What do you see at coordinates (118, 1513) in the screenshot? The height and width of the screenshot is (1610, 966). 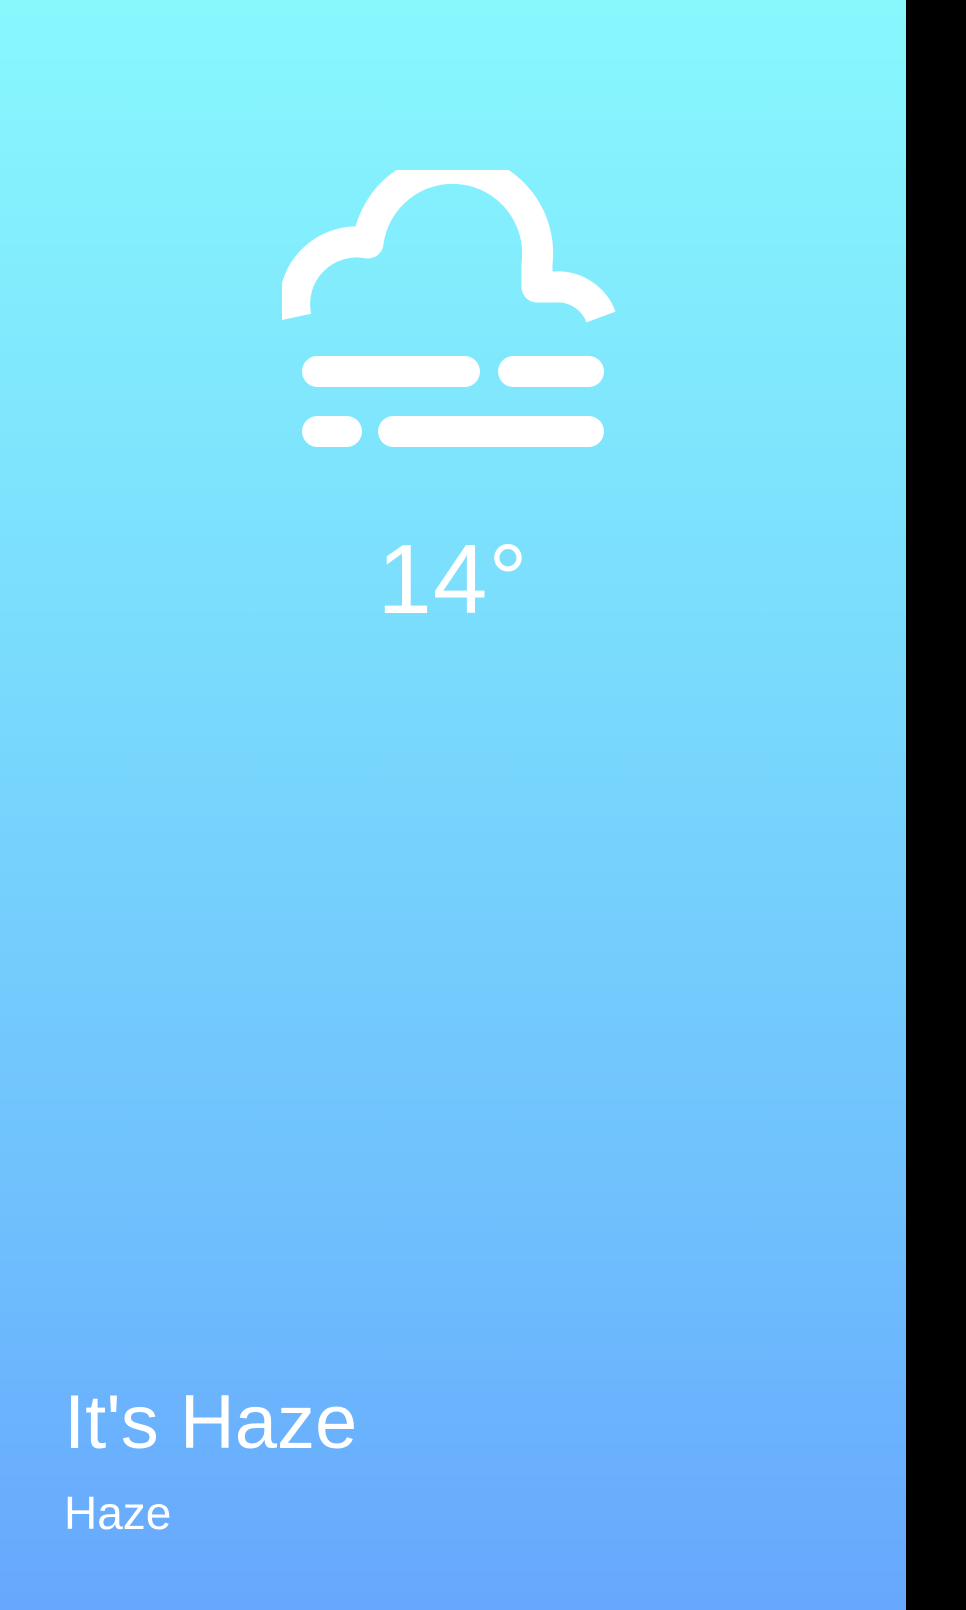 I see `weather-condition: Haze` at bounding box center [118, 1513].